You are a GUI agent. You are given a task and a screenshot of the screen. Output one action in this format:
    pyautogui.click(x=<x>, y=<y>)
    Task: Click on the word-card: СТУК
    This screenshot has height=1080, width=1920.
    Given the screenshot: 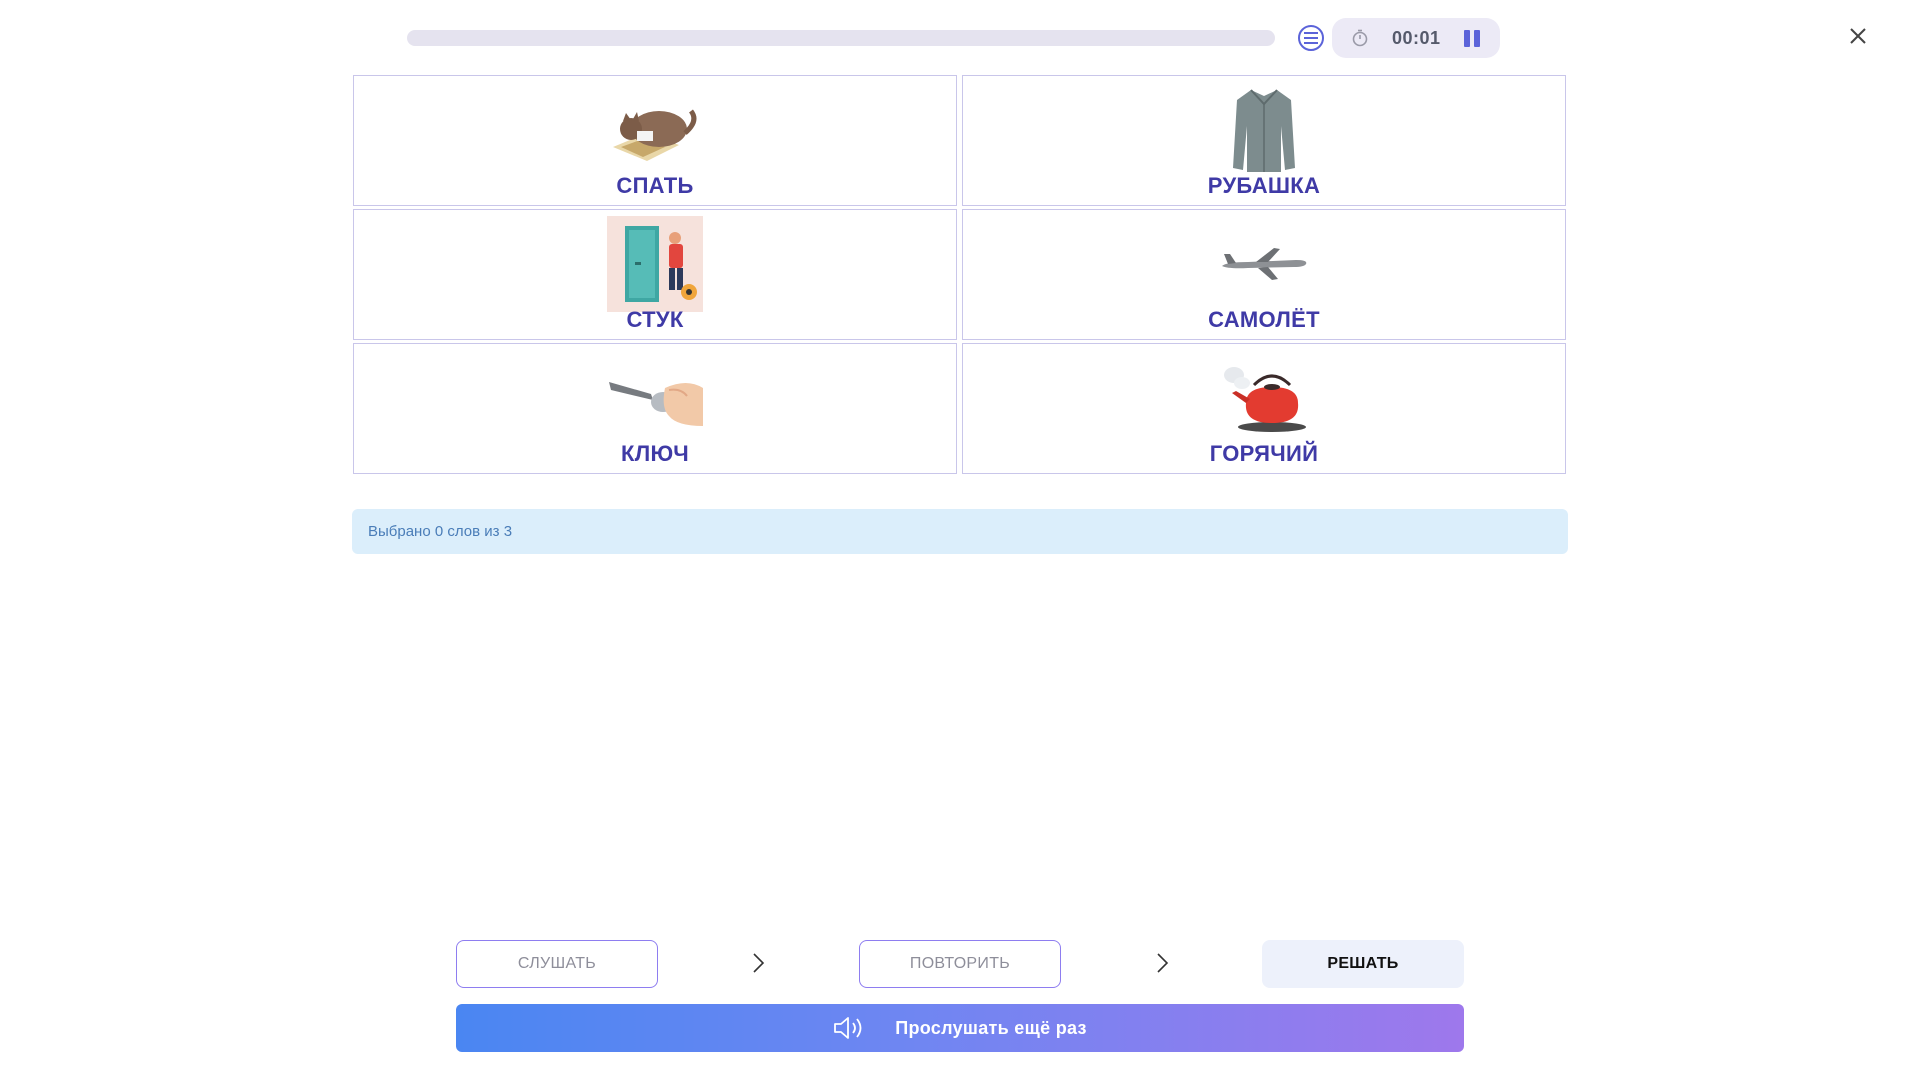 What is the action you would take?
    pyautogui.click(x=655, y=274)
    